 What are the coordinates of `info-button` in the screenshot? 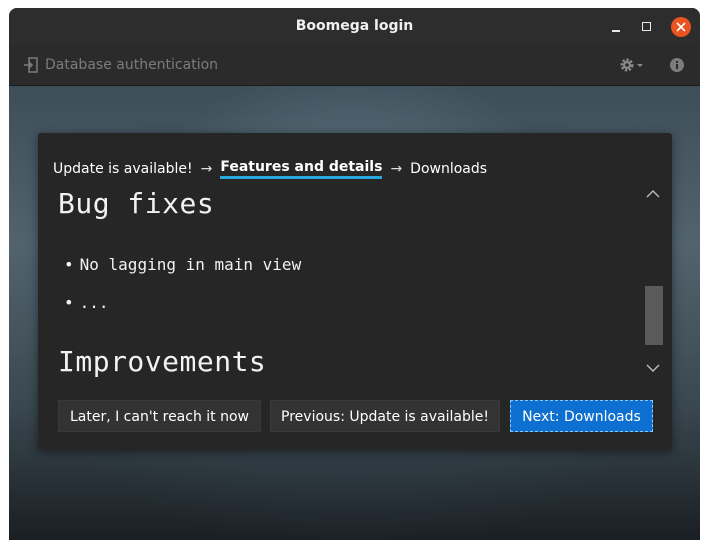 It's located at (677, 67).